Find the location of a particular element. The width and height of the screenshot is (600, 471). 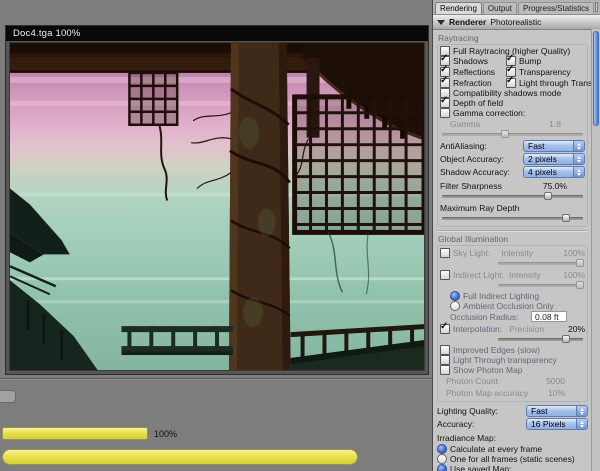

lighting-quality-dropdown: Fast is located at coordinates (557, 411).